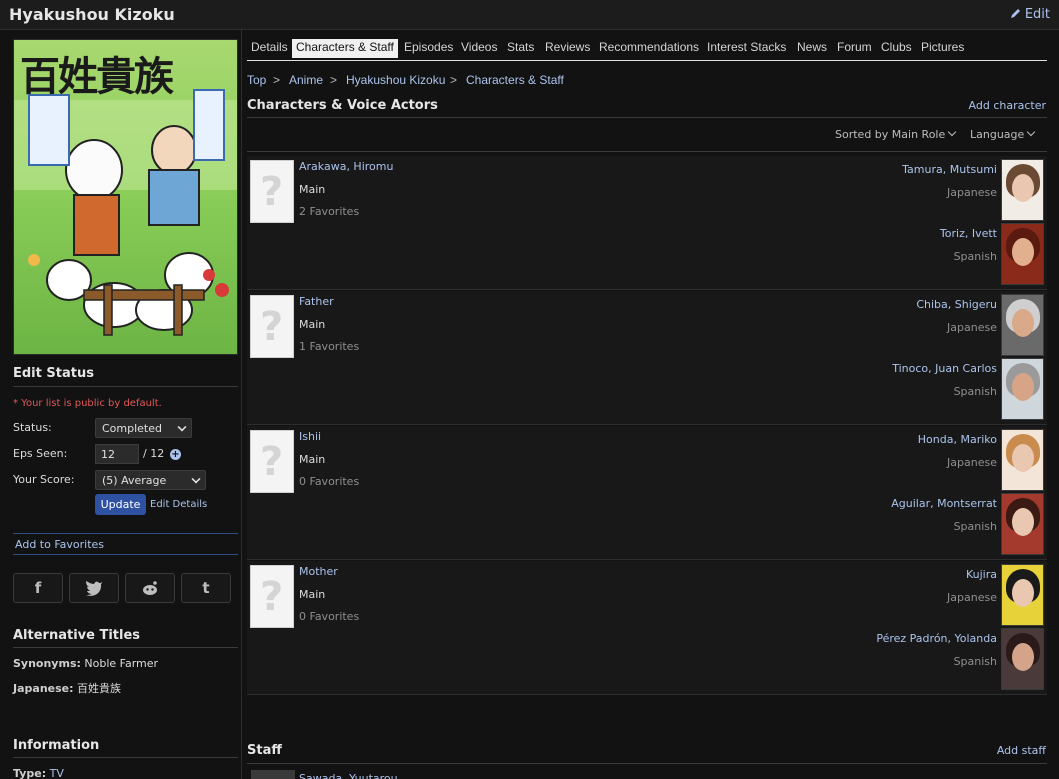  I want to click on status-label: Status:, so click(32, 427).